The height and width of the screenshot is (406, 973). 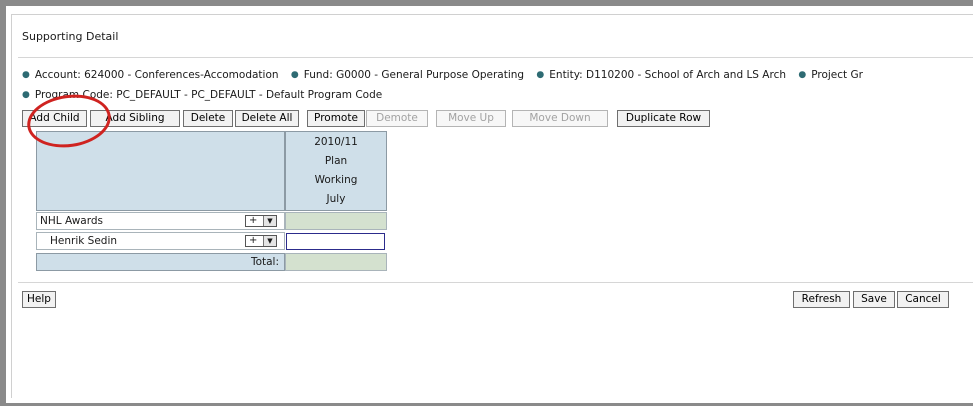 I want to click on column-header-period: July, so click(x=336, y=199).